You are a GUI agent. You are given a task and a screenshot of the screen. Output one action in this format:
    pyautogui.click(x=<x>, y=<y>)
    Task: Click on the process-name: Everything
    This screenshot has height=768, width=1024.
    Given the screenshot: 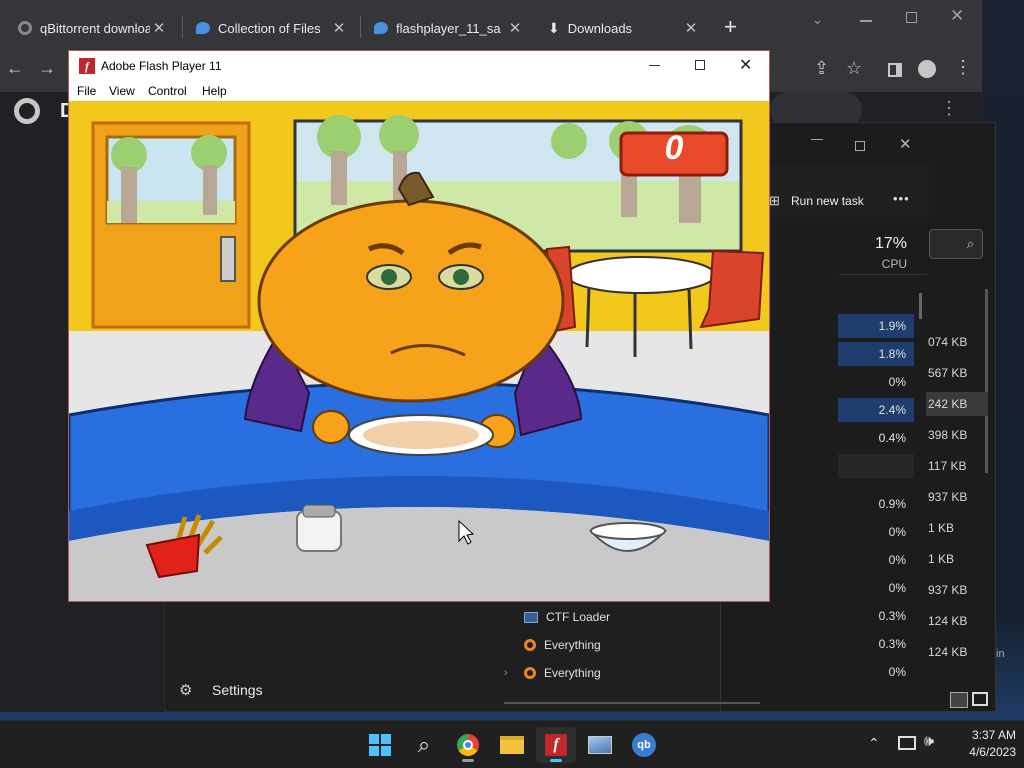 What is the action you would take?
    pyautogui.click(x=572, y=645)
    